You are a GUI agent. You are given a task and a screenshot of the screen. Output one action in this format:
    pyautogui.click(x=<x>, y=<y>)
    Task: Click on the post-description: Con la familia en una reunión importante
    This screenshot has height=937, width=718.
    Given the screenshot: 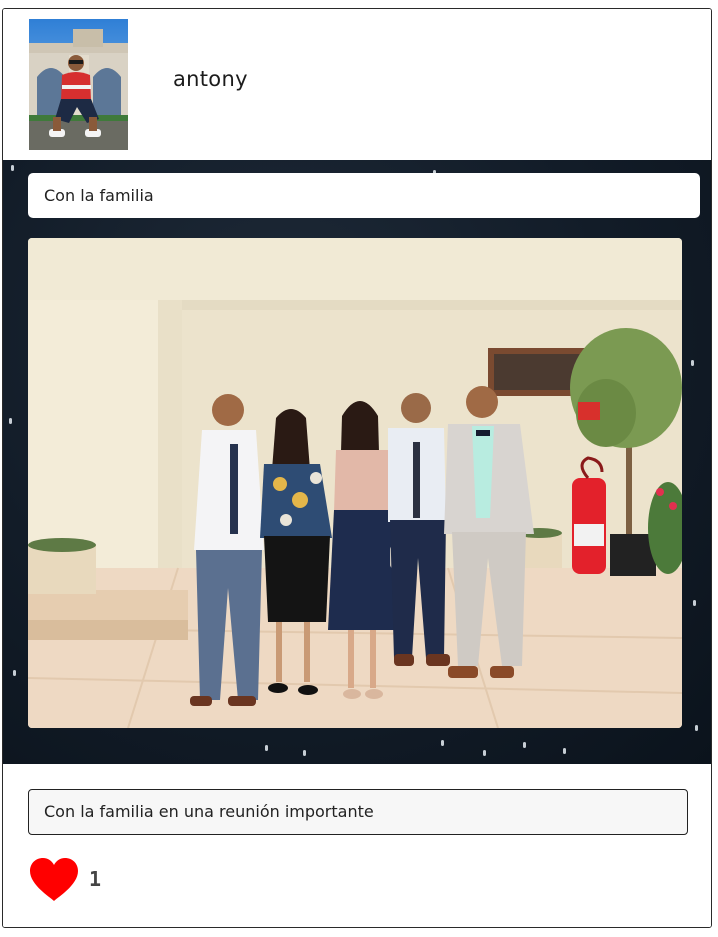 What is the action you would take?
    pyautogui.click(x=358, y=812)
    